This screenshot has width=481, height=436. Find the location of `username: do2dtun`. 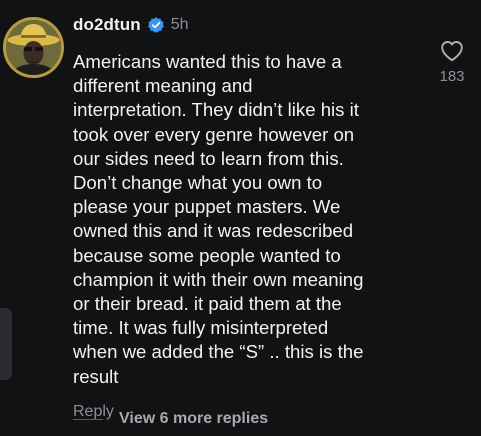

username: do2dtun is located at coordinates (107, 25).